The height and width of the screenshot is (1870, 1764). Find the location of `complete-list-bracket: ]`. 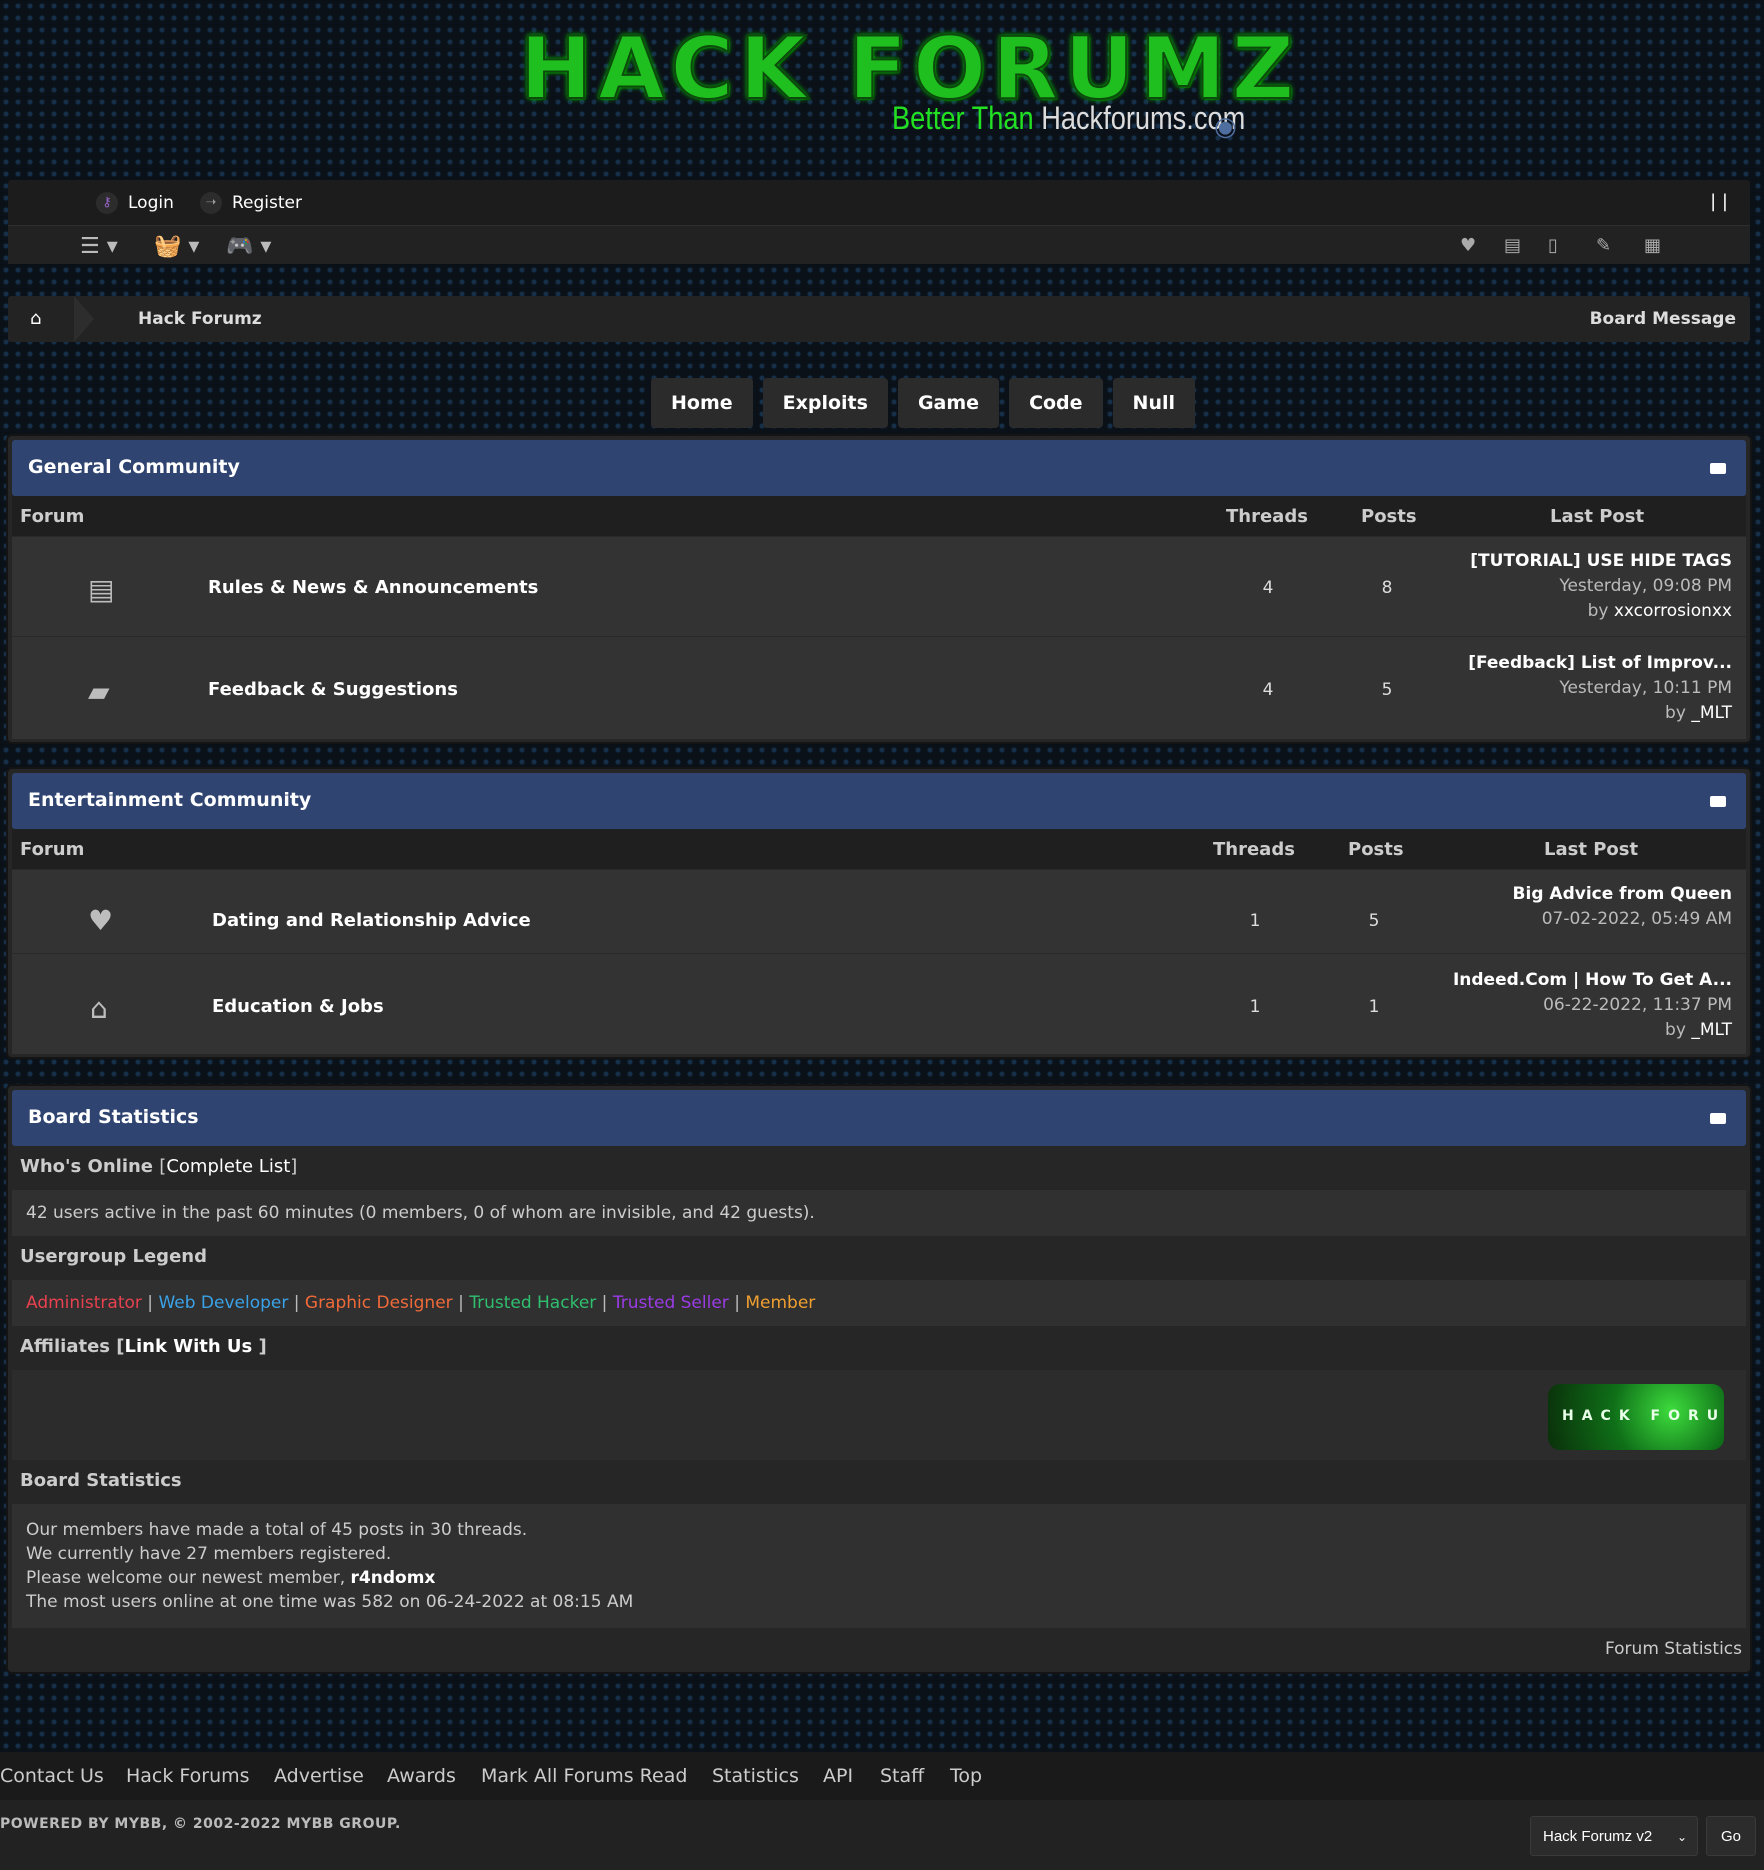

complete-list-bracket: ] is located at coordinates (294, 1166).